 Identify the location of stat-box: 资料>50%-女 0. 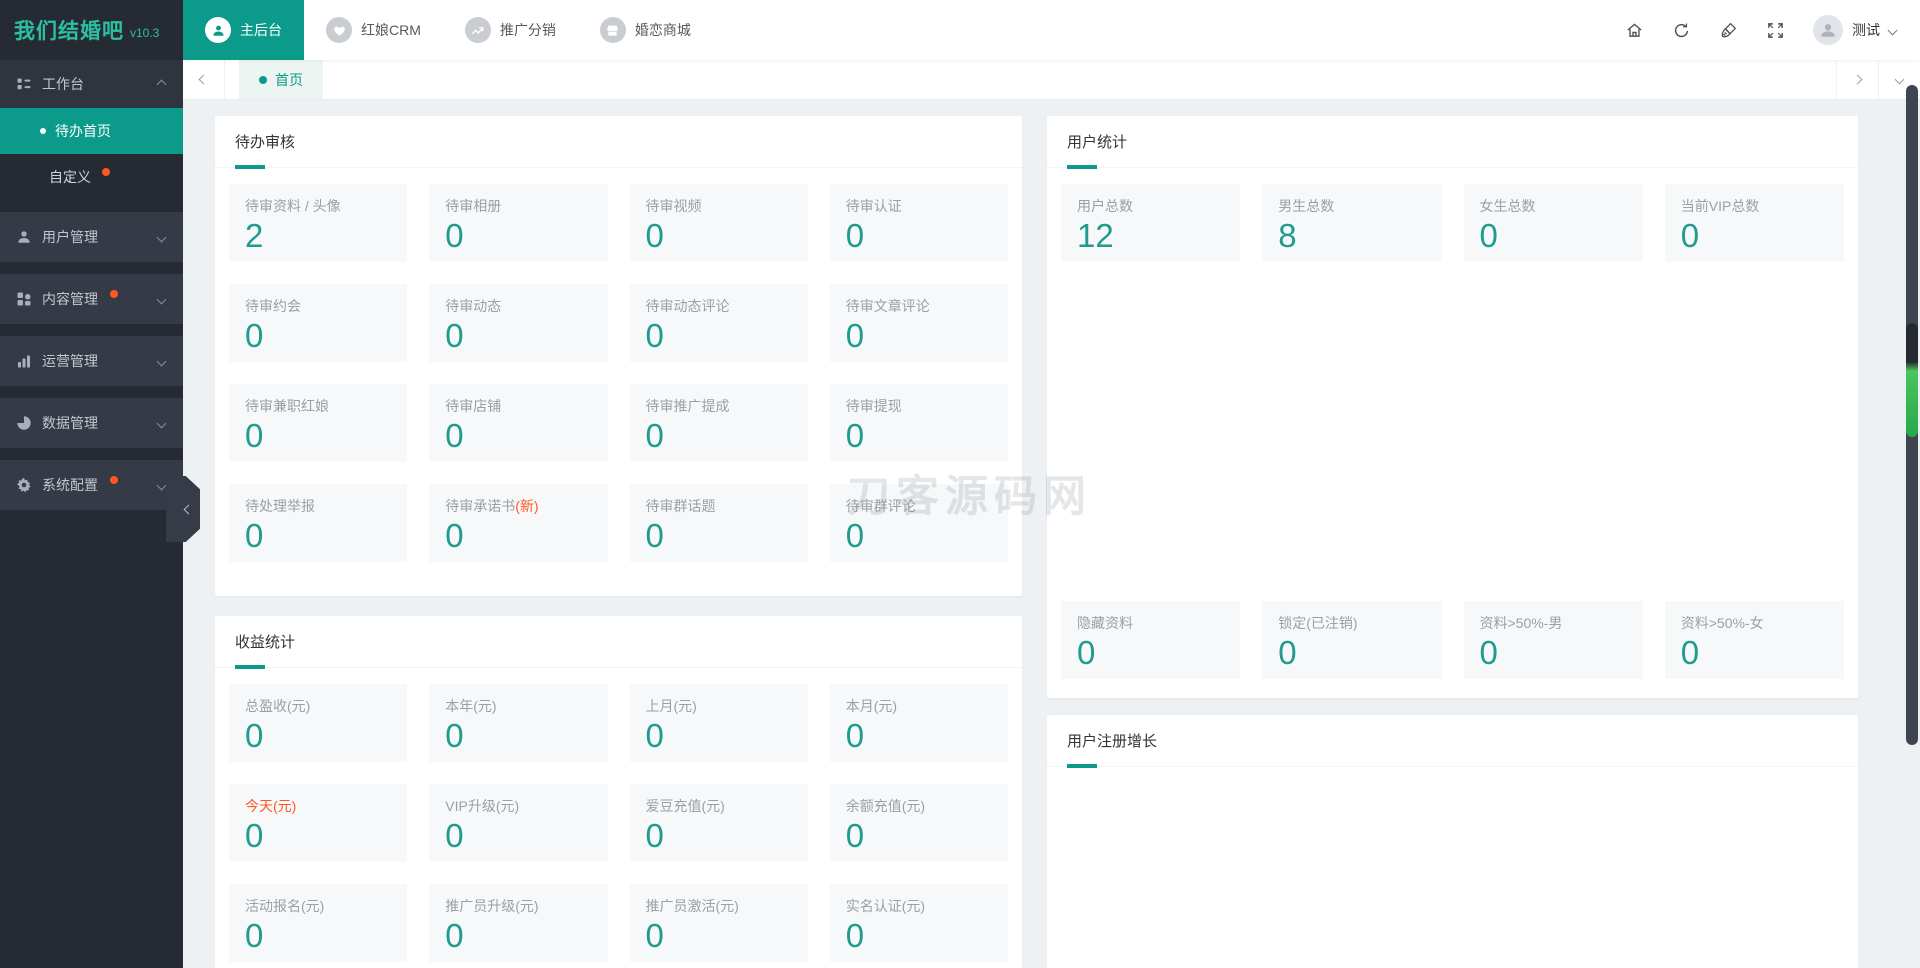
(1754, 640).